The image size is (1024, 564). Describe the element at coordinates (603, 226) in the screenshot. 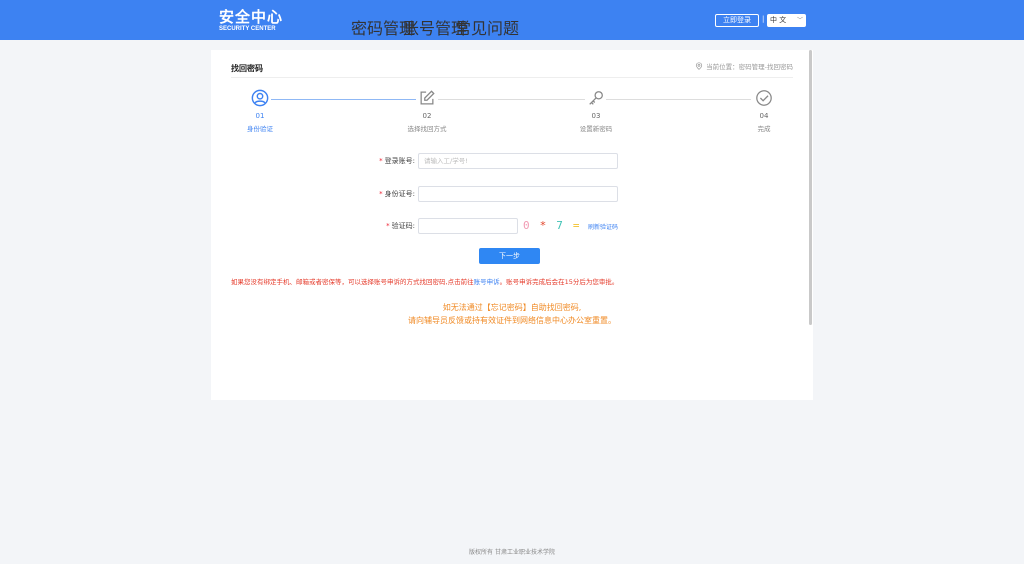

I see `refresh-captcha-link: 刷新验证码` at that location.